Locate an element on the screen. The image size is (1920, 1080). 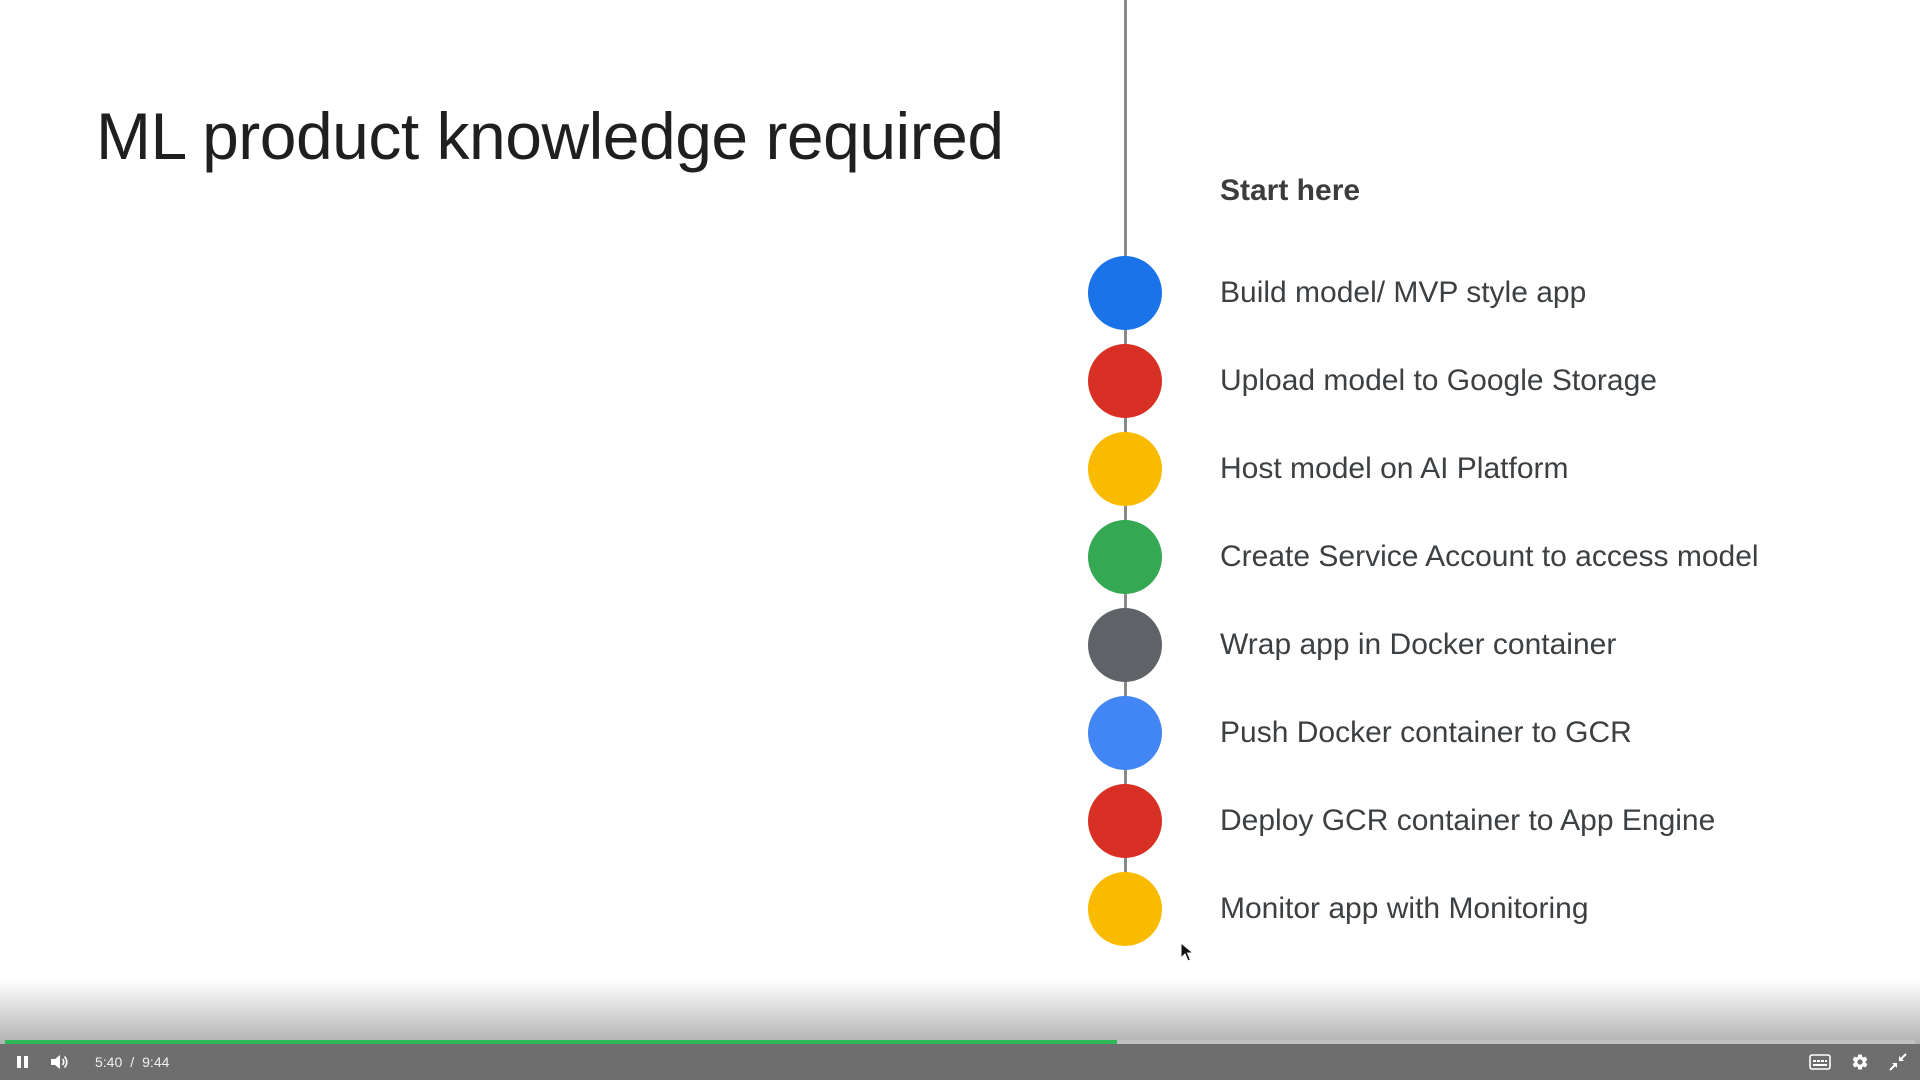
time-display: 5:40 / 9:44 is located at coordinates (132, 1062).